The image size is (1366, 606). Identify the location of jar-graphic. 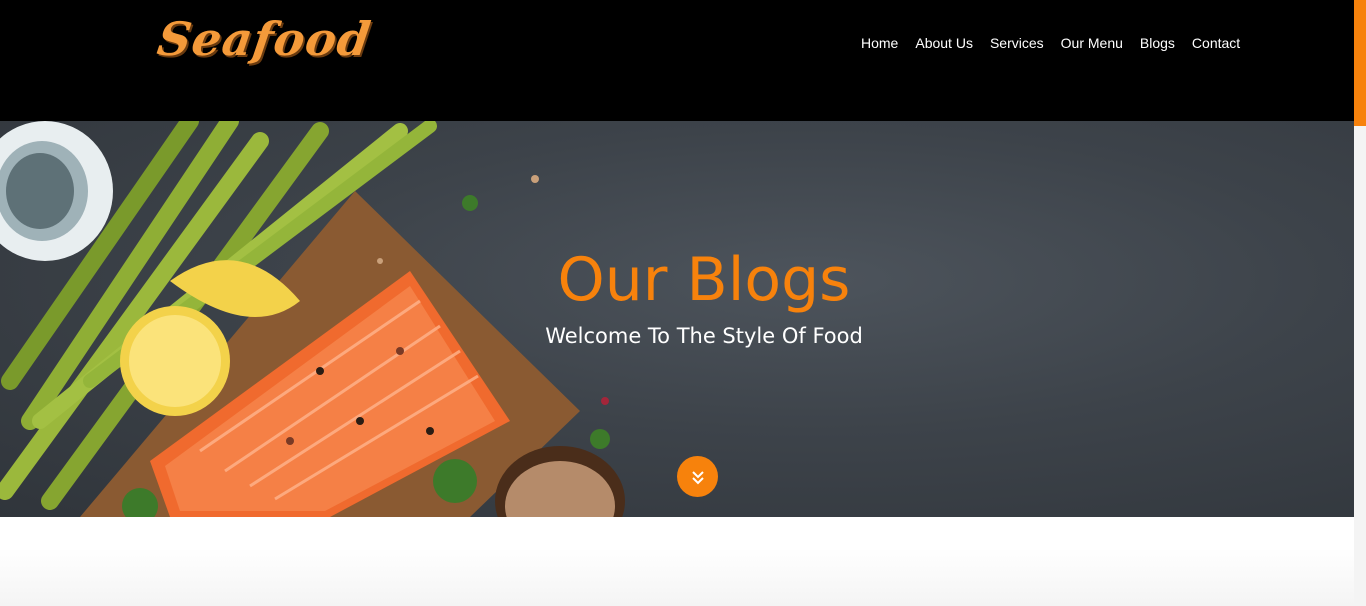
(56, 191).